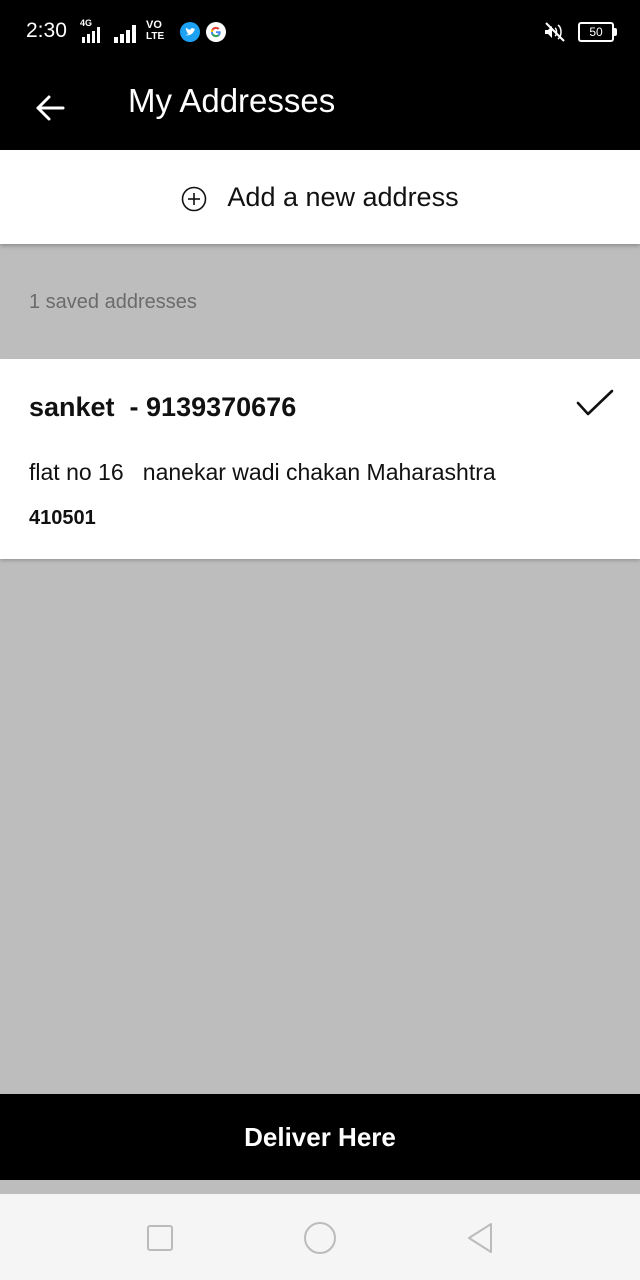 This screenshot has height=1280, width=640. I want to click on nav-back-button, so click(480, 1238).